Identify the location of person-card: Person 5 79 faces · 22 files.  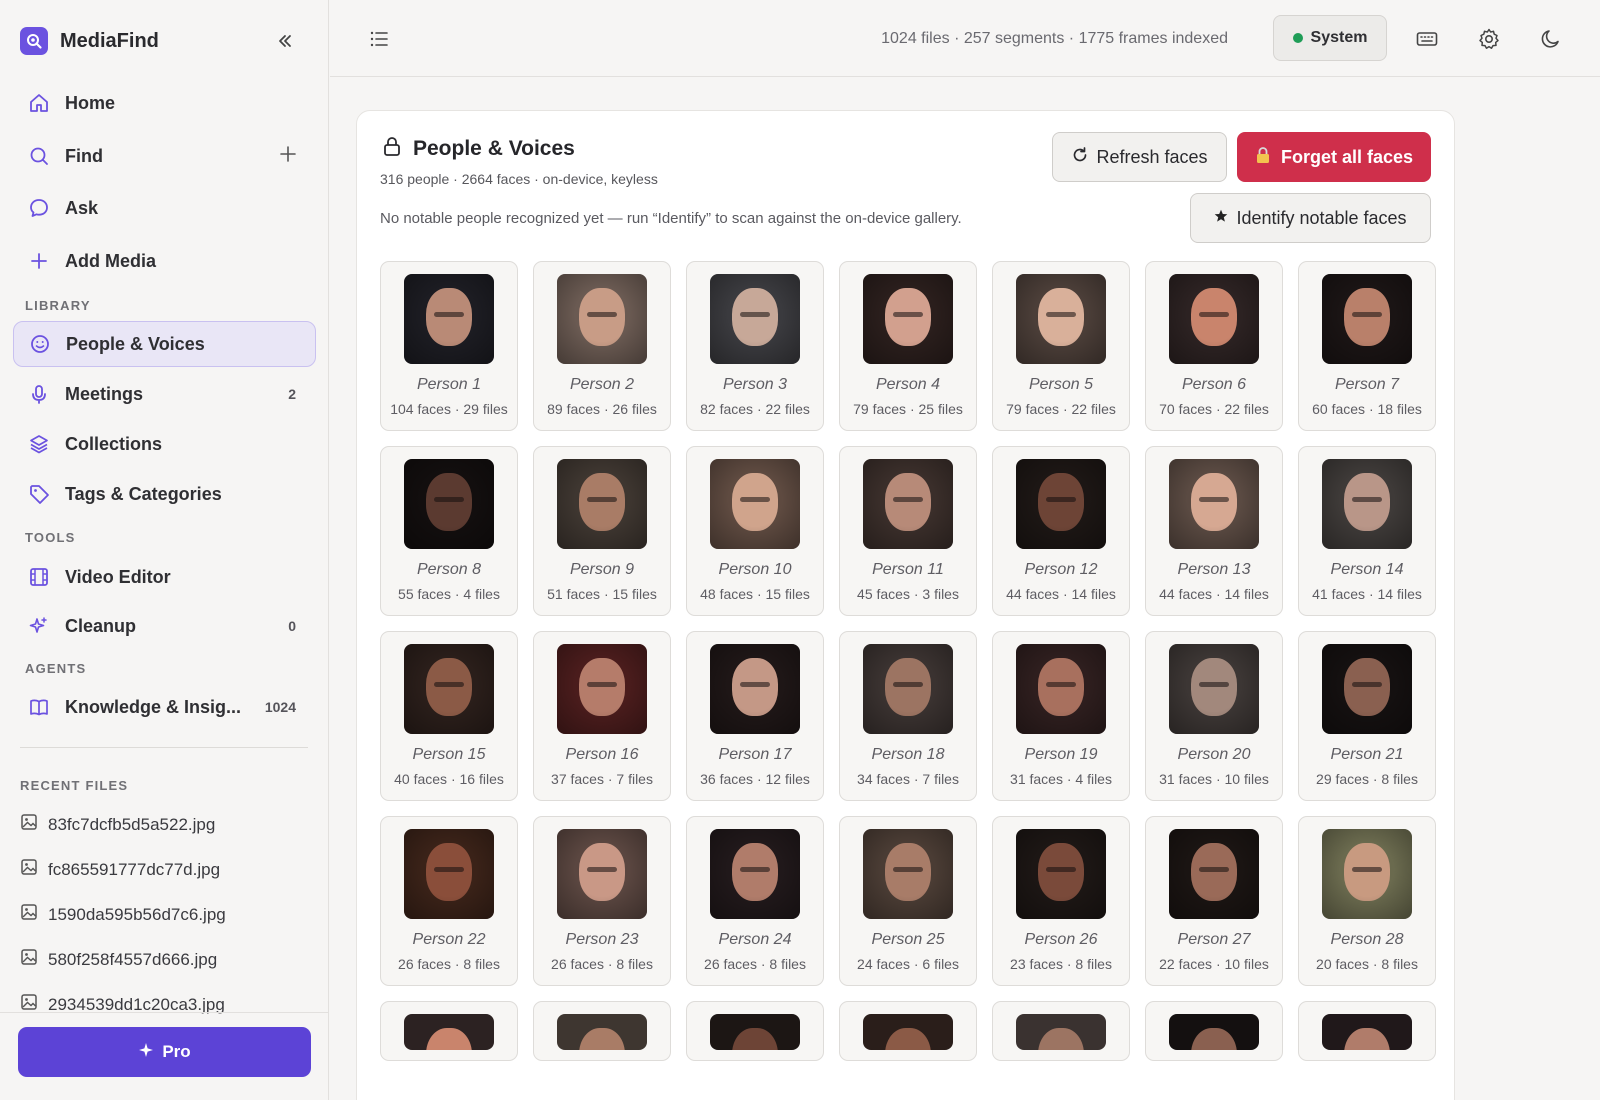
(1061, 346).